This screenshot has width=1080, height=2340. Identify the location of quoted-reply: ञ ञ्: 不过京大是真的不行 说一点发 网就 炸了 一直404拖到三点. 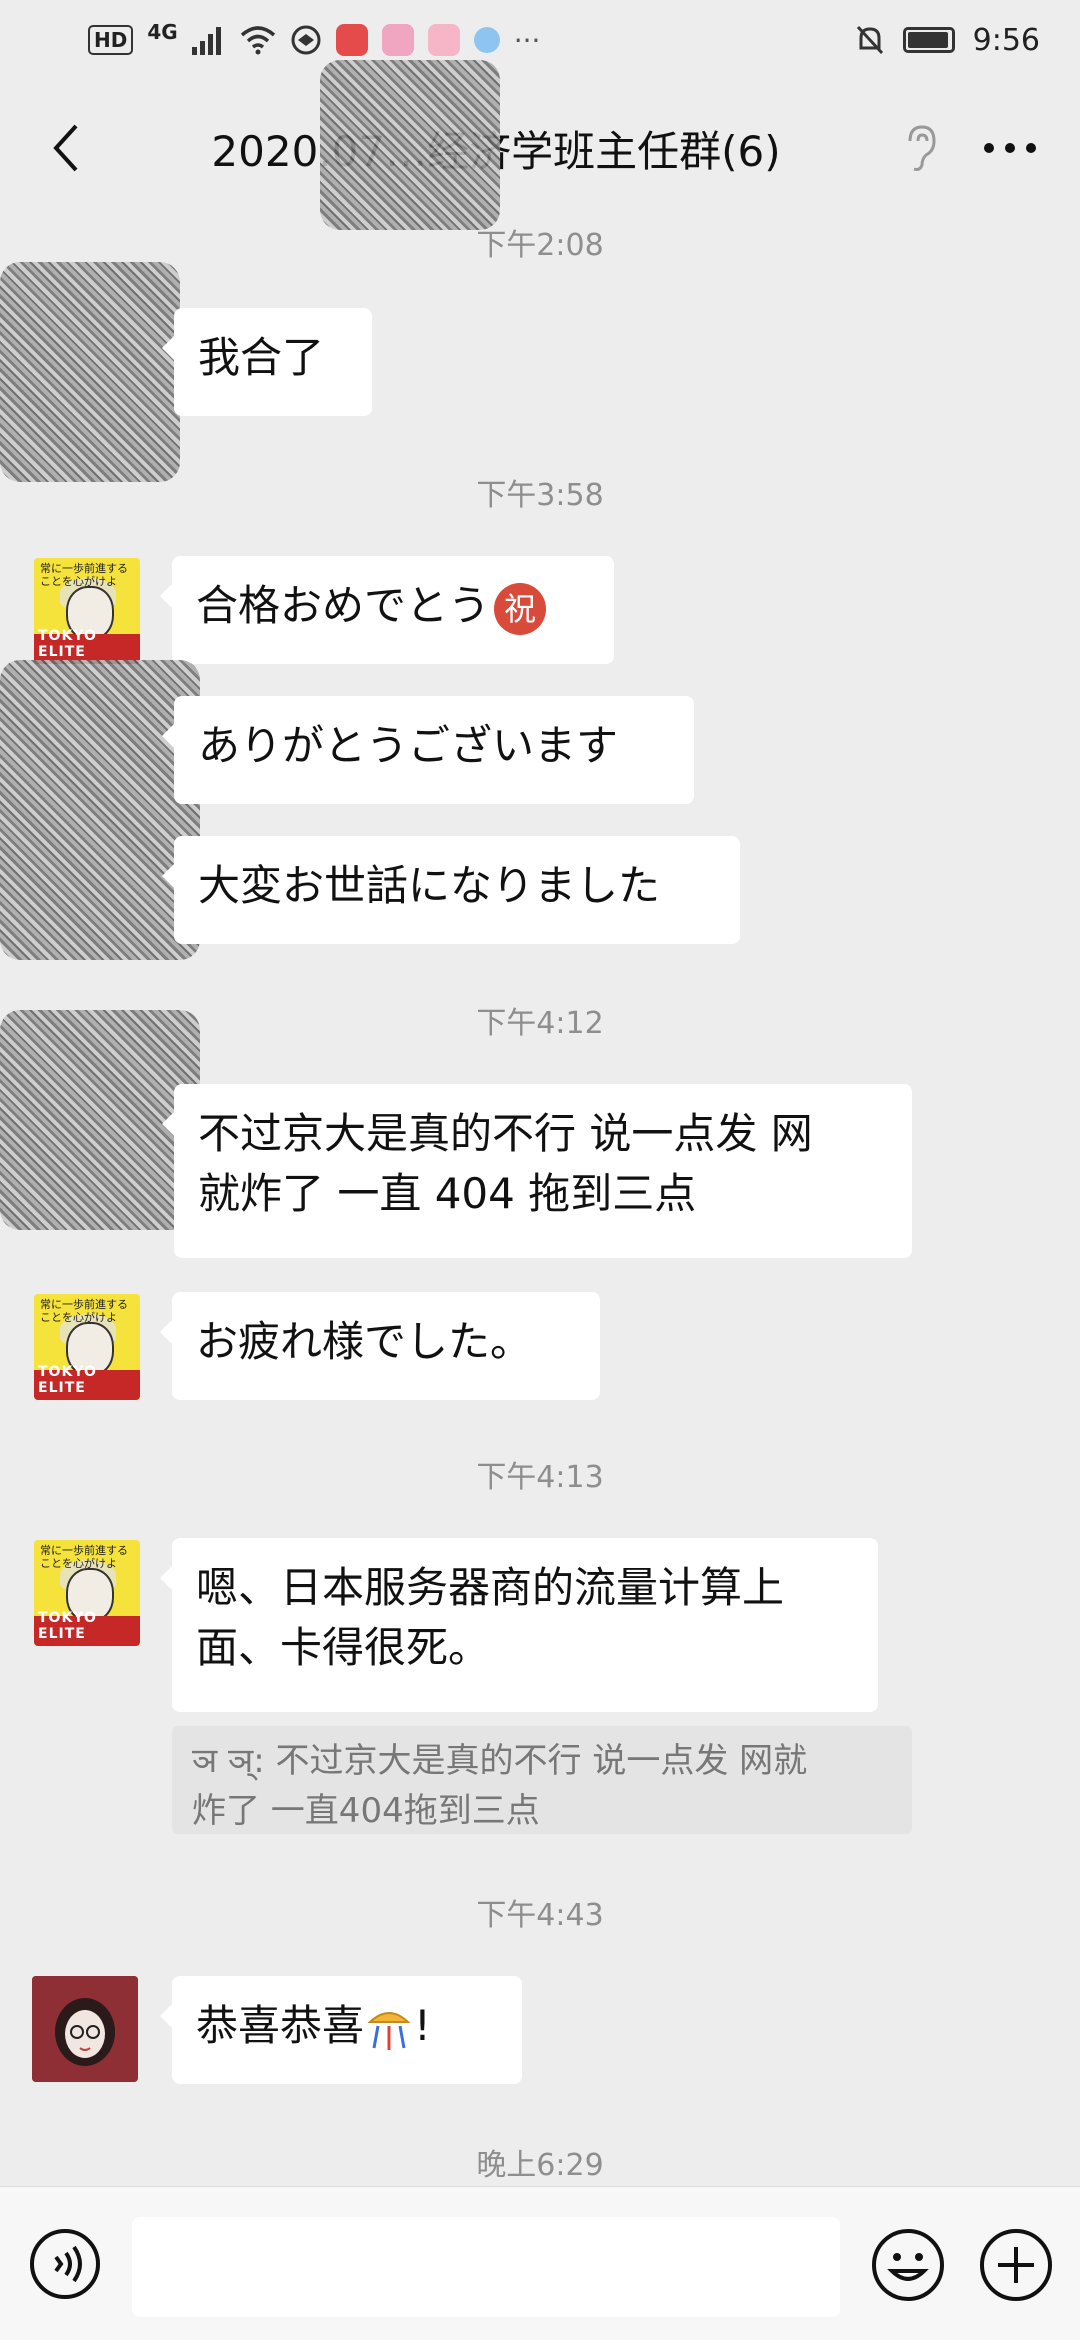
(542, 1780).